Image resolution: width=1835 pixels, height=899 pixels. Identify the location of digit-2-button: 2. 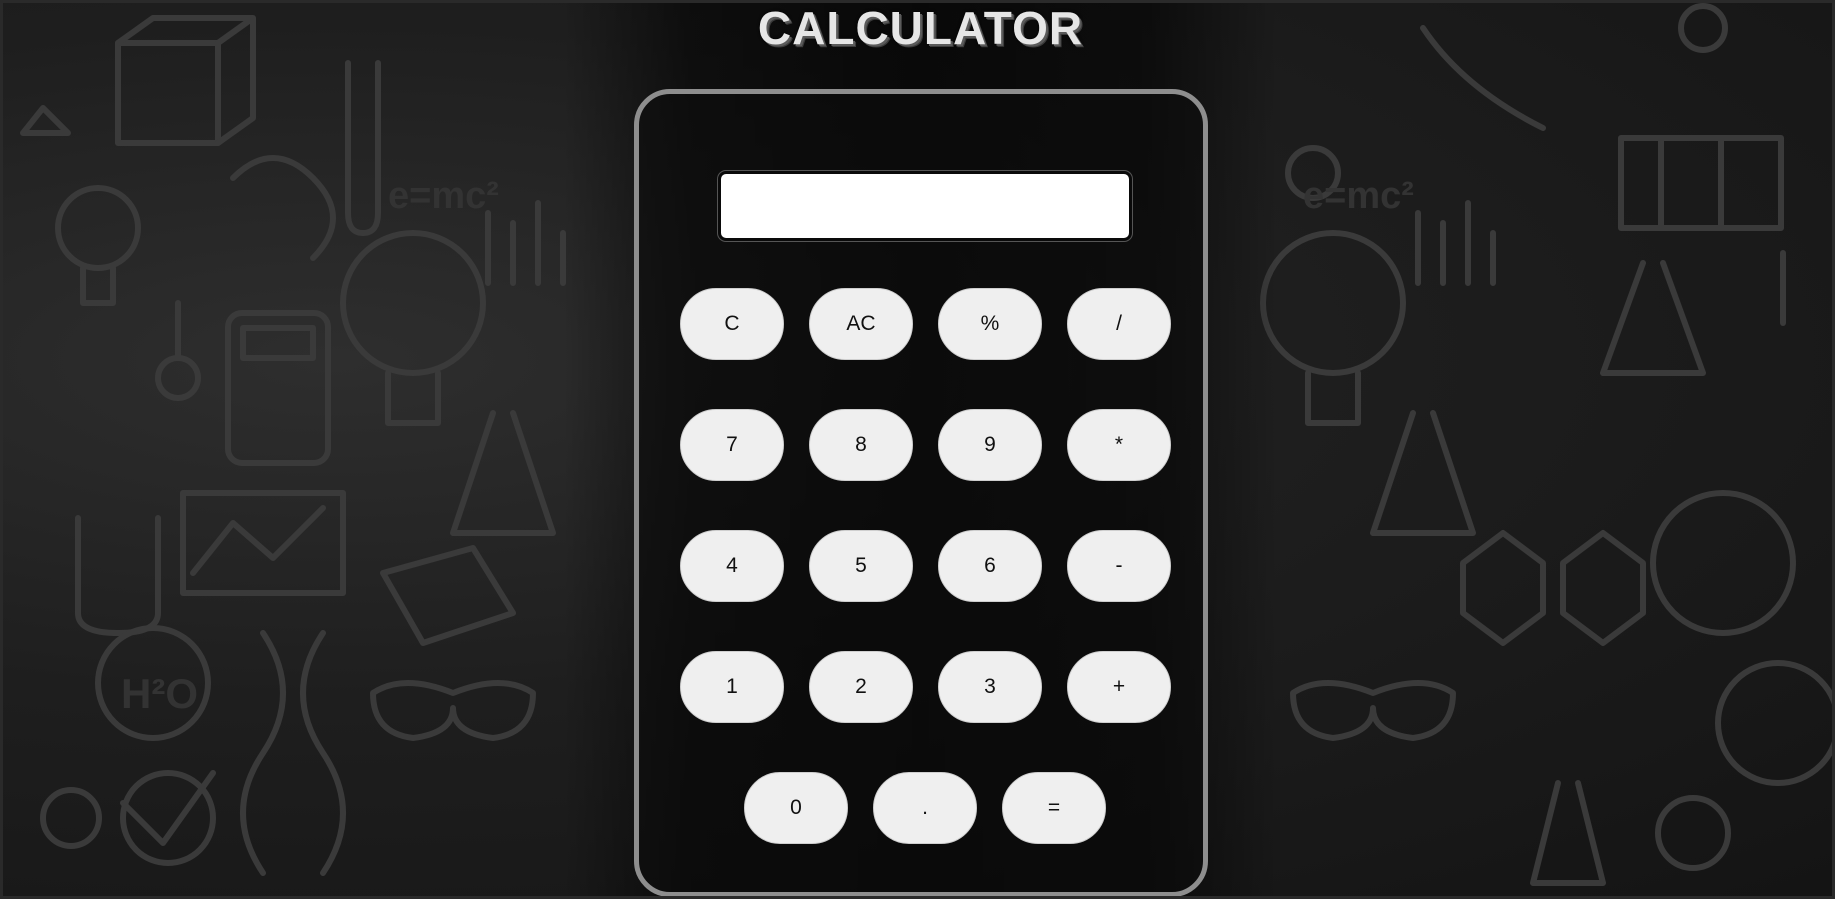
(861, 687).